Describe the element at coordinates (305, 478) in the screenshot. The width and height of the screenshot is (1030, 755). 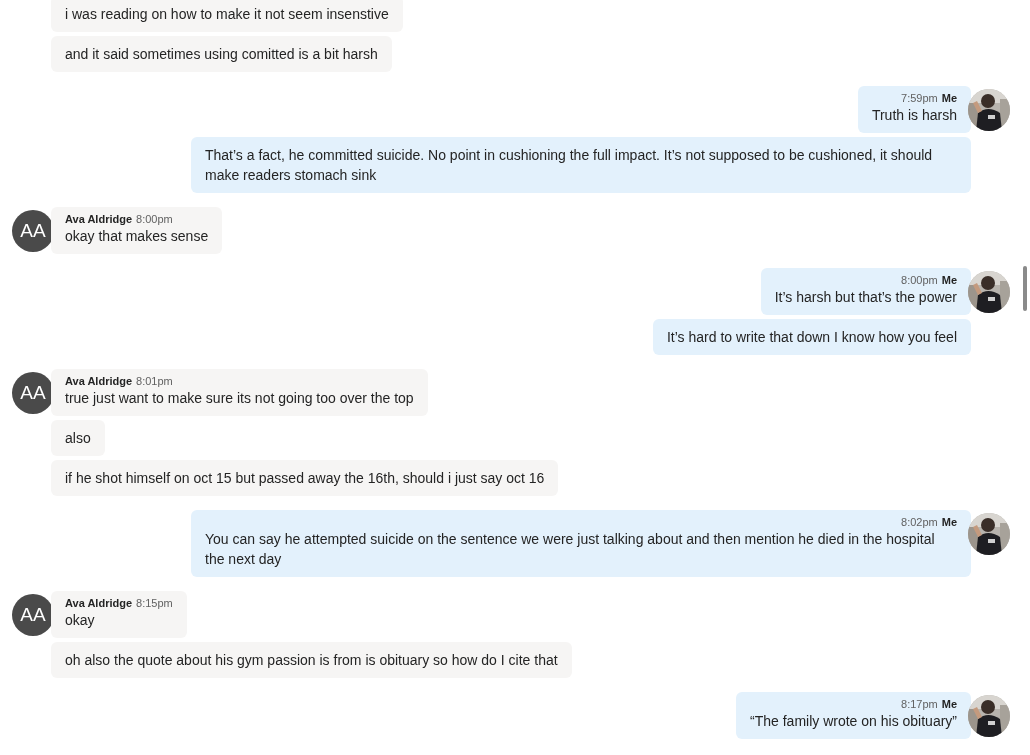
I see `message-text: if he shot himself on oct 15 but passed away the 16th, should i just say oct 16` at that location.